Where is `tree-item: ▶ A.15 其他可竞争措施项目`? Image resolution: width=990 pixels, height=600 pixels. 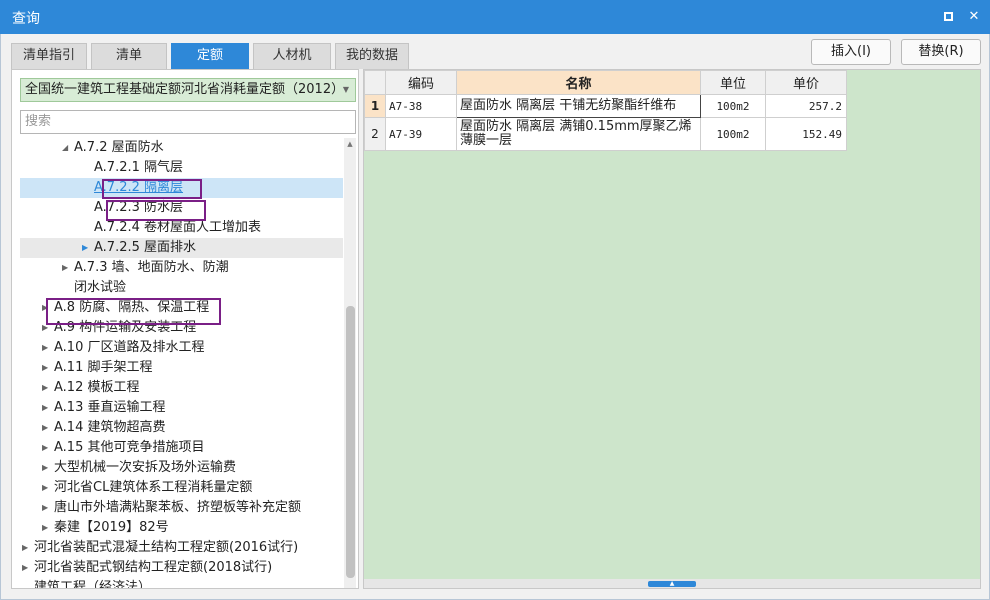 tree-item: ▶ A.15 其他可竞争措施项目 is located at coordinates (181, 448).